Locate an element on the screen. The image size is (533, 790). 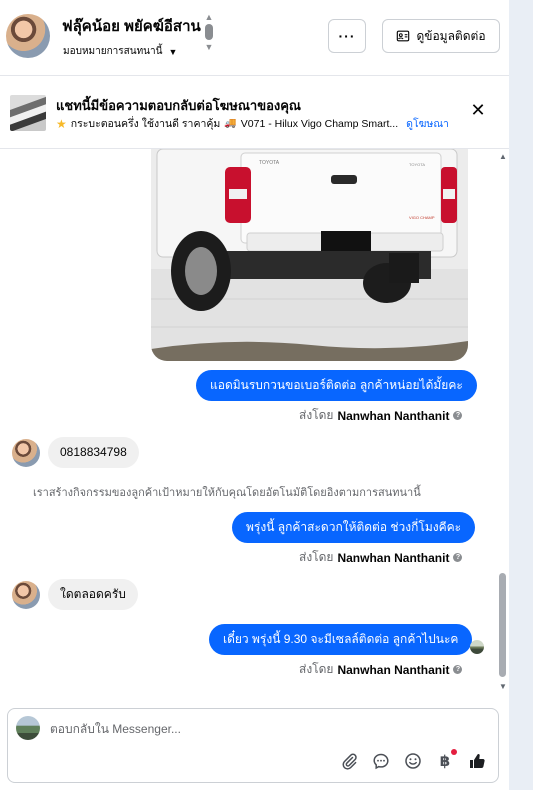
scroll-up-icon: ▲ is located at coordinates (503, 156).